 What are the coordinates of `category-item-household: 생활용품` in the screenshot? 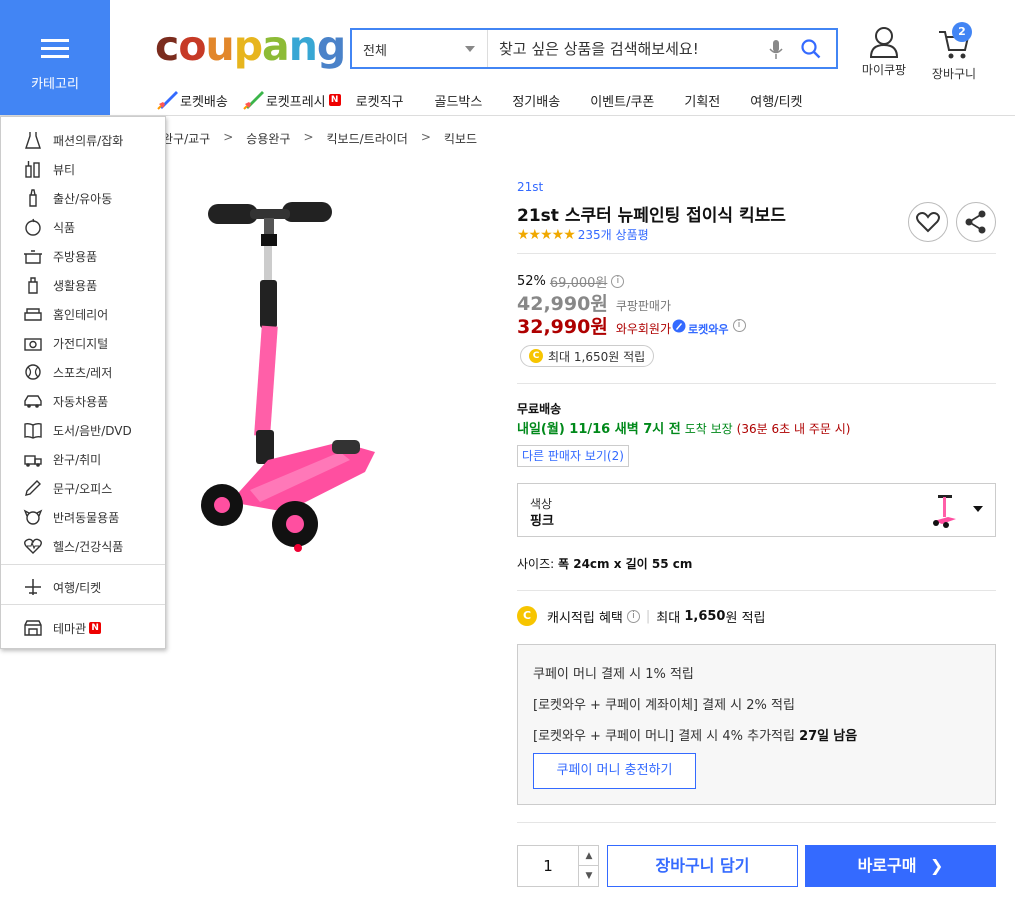 It's located at (60, 285).